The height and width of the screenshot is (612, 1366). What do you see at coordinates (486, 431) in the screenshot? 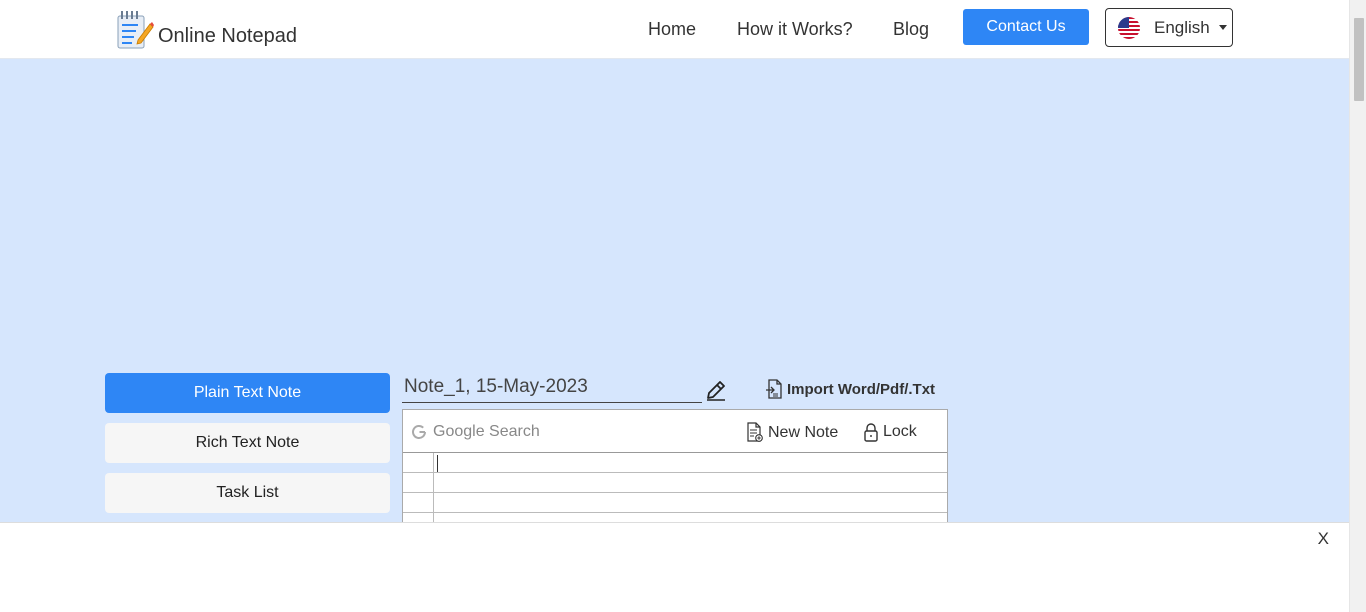
I see `google-search-placeholder: Google Search` at bounding box center [486, 431].